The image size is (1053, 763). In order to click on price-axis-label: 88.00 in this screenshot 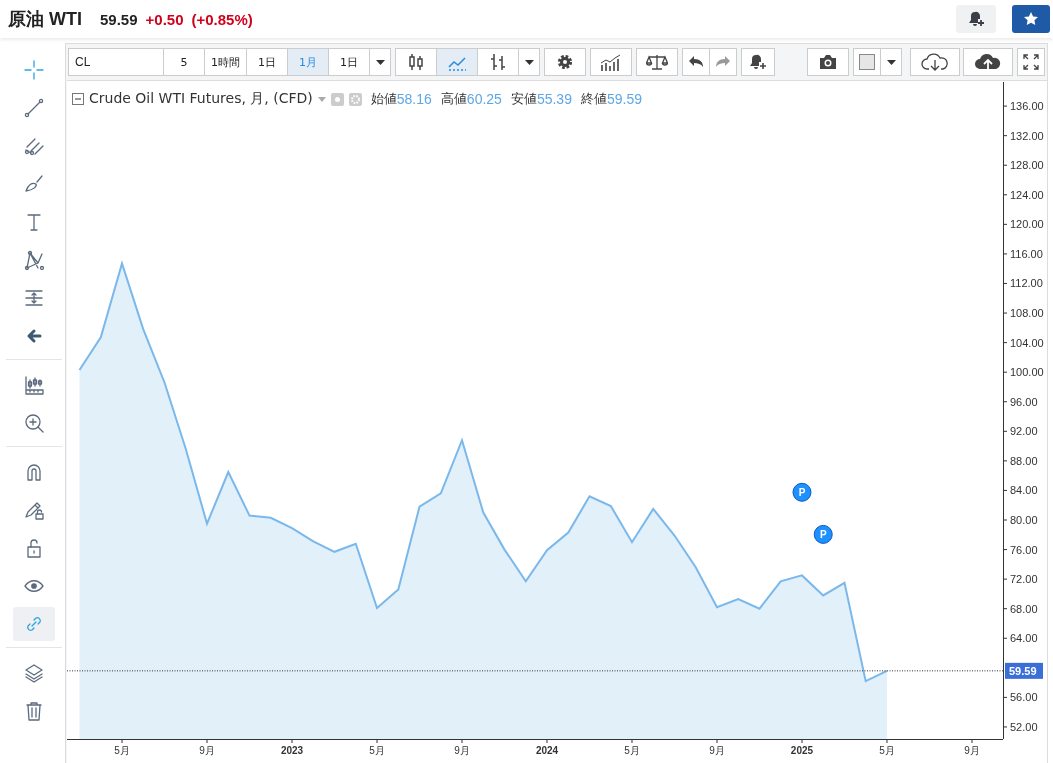, I will do `click(1024, 460)`.